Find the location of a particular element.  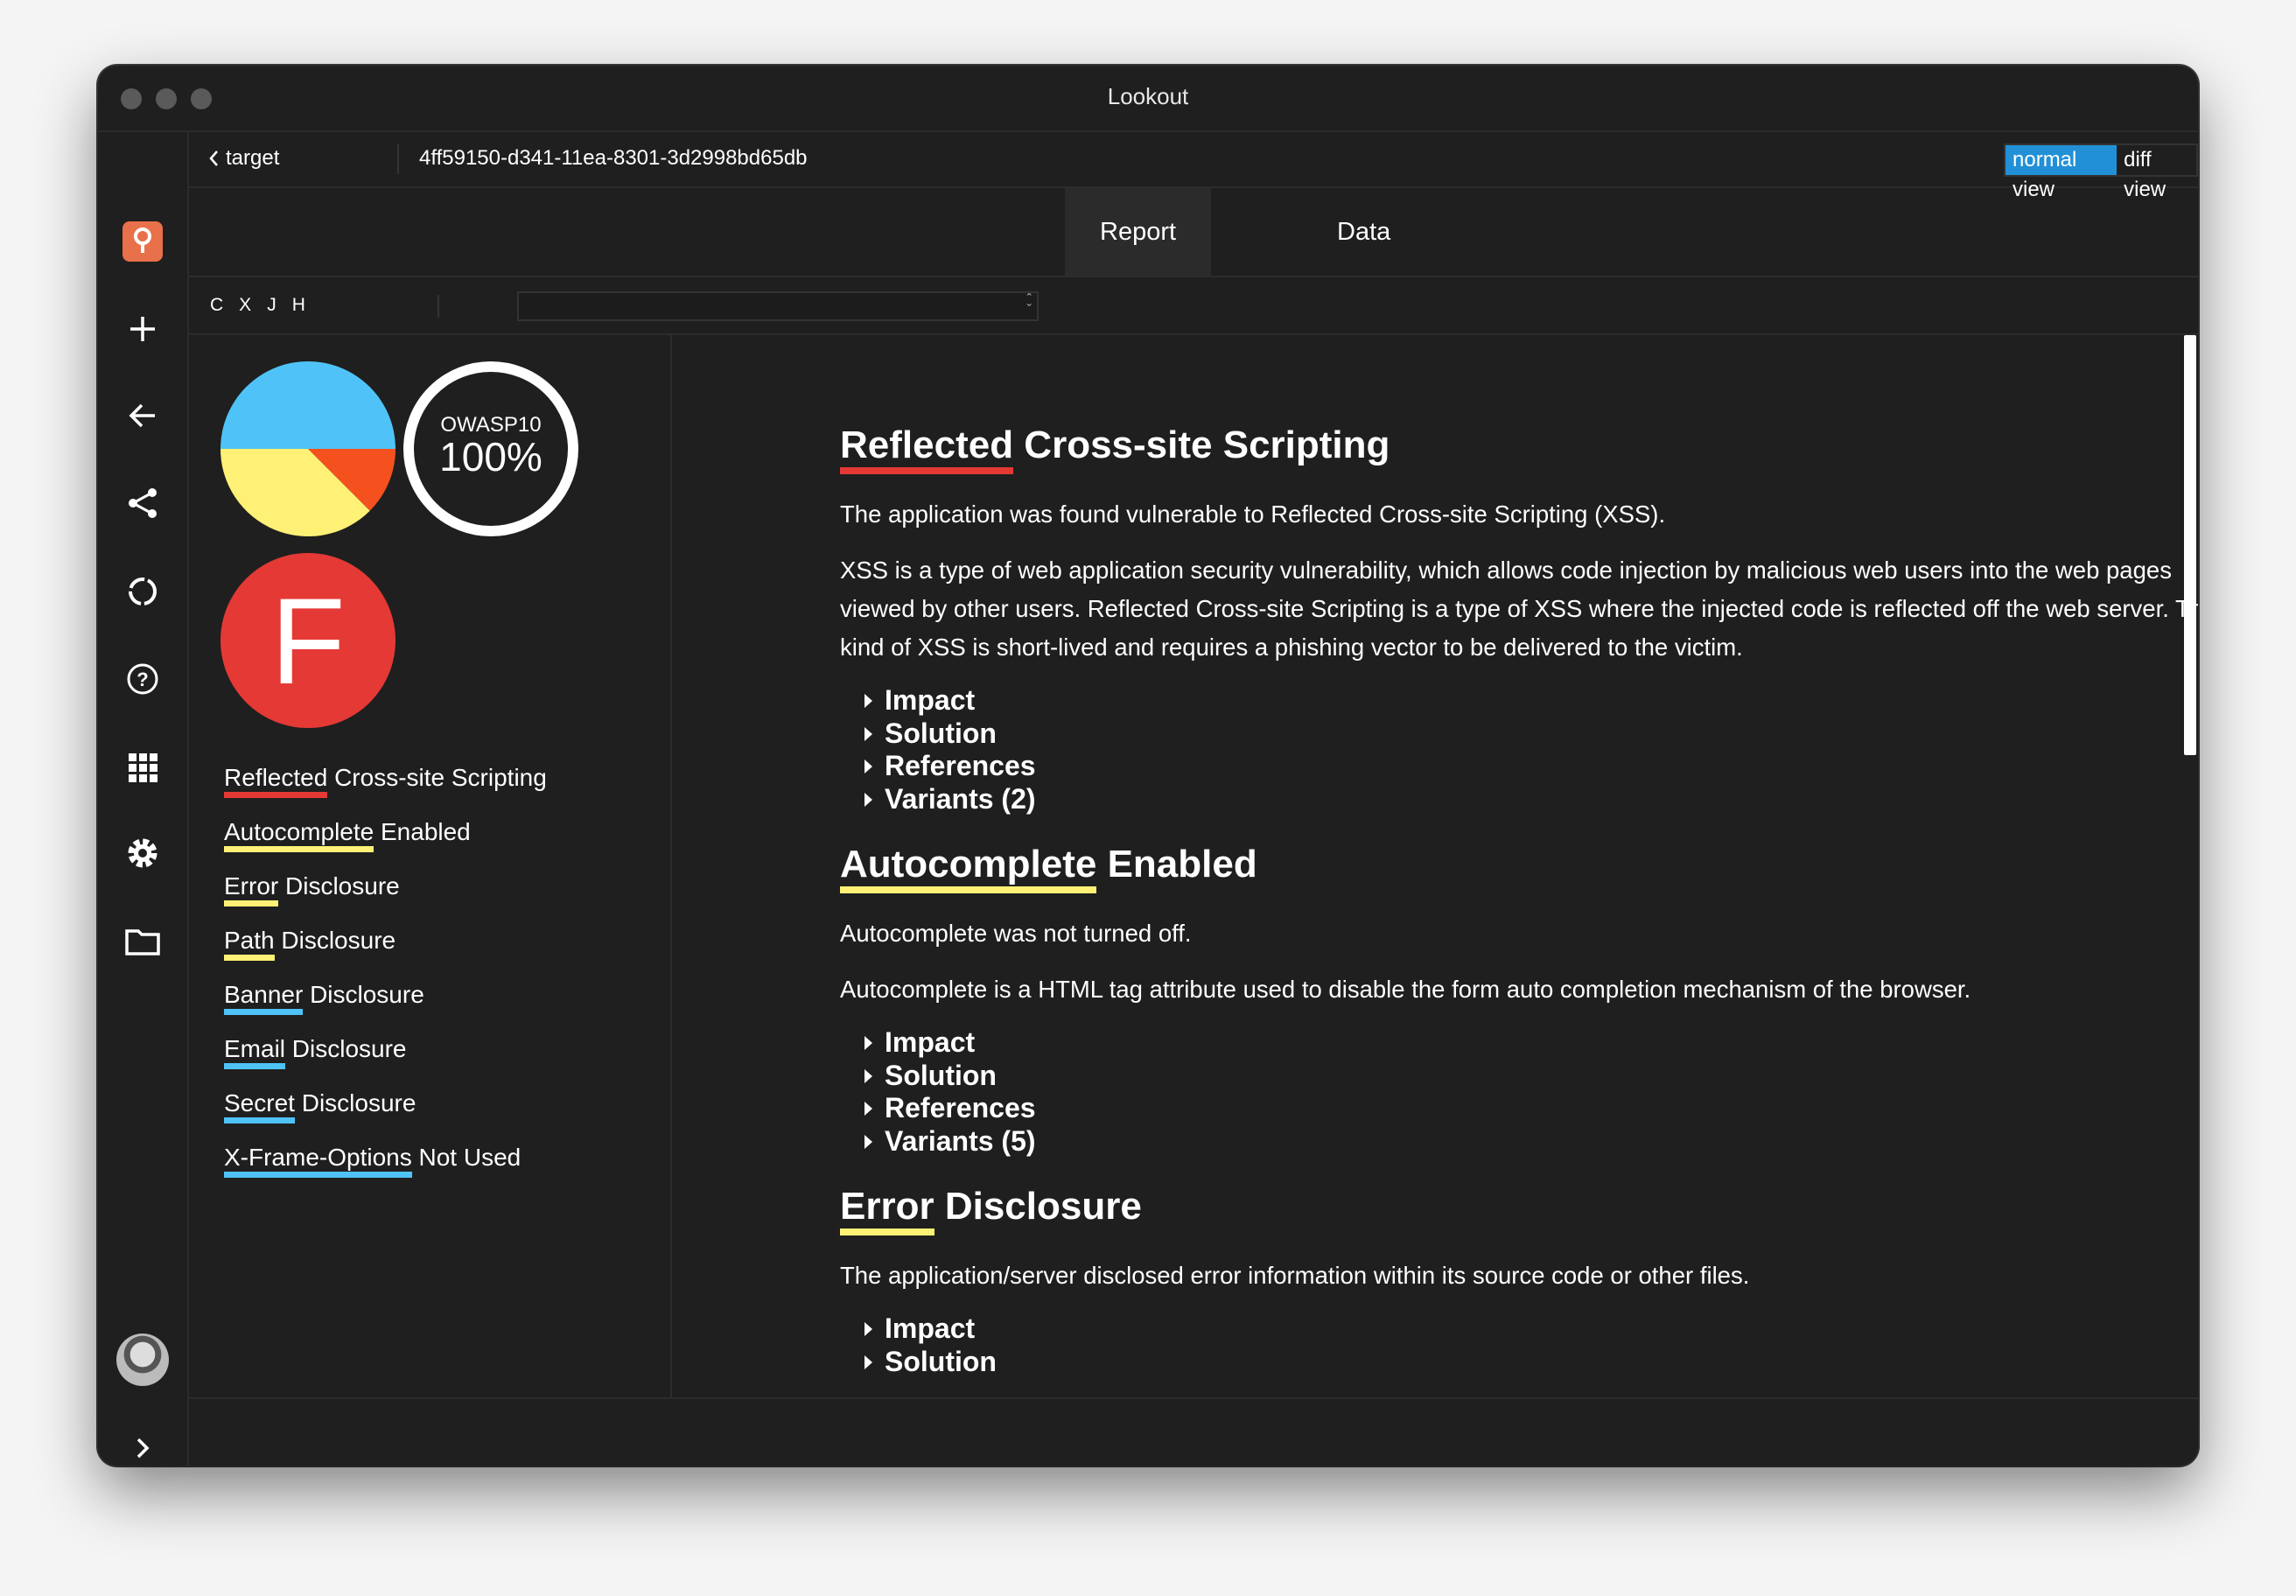

plus-icon is located at coordinates (142, 329).